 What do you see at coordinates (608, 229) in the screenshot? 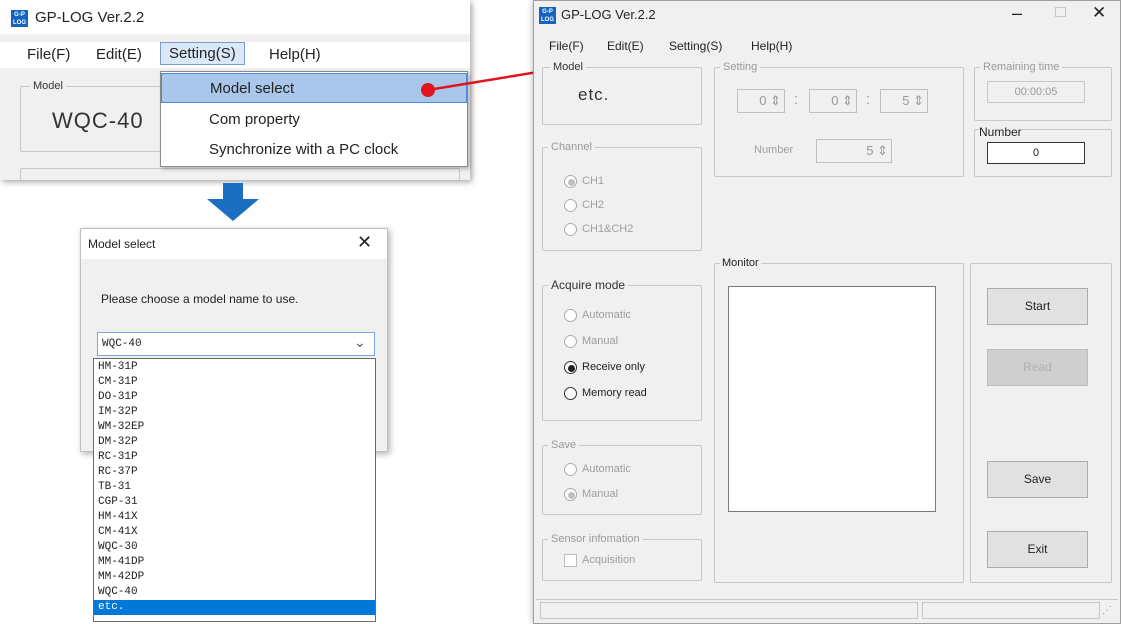
I see `radio-ch1ch2-label: CH1&CH2` at bounding box center [608, 229].